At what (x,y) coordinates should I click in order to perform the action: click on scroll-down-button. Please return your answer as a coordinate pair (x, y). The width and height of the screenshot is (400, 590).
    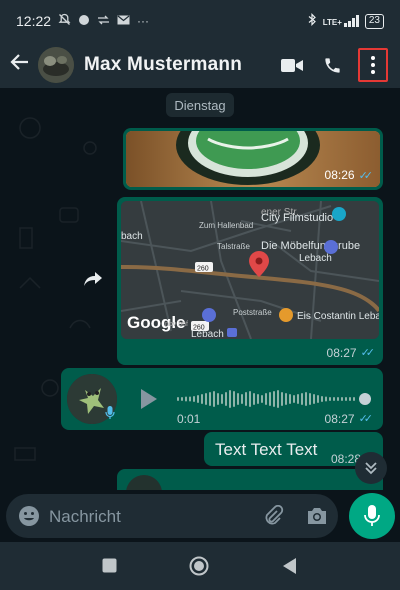
    Looking at the image, I should click on (371, 468).